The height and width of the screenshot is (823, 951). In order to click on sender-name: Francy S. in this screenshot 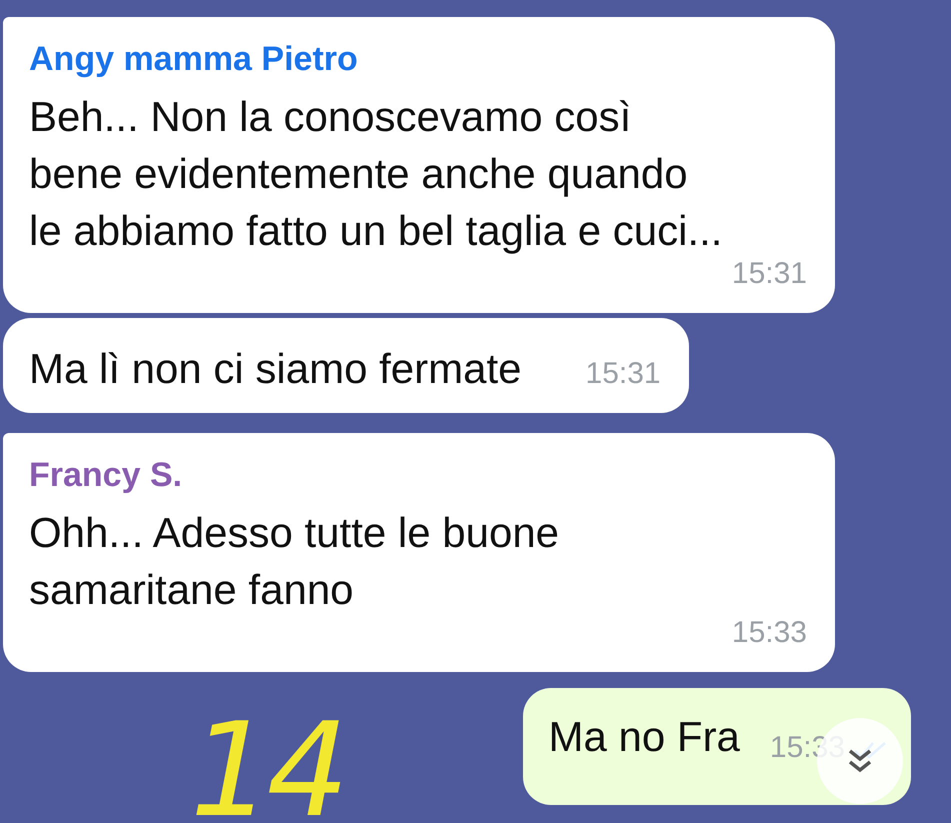, I will do `click(106, 475)`.